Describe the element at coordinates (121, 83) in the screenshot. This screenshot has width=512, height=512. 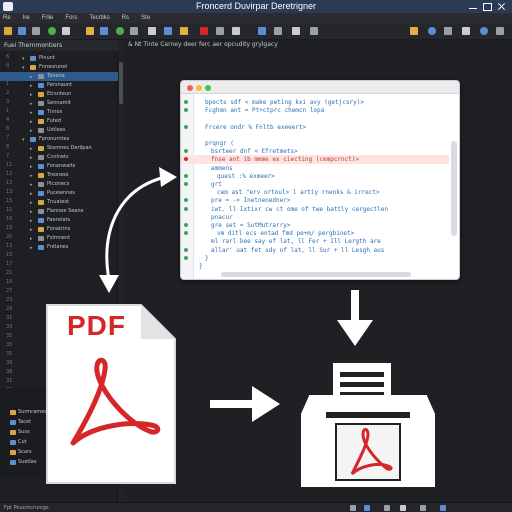
I see `project-scrollbar` at that location.